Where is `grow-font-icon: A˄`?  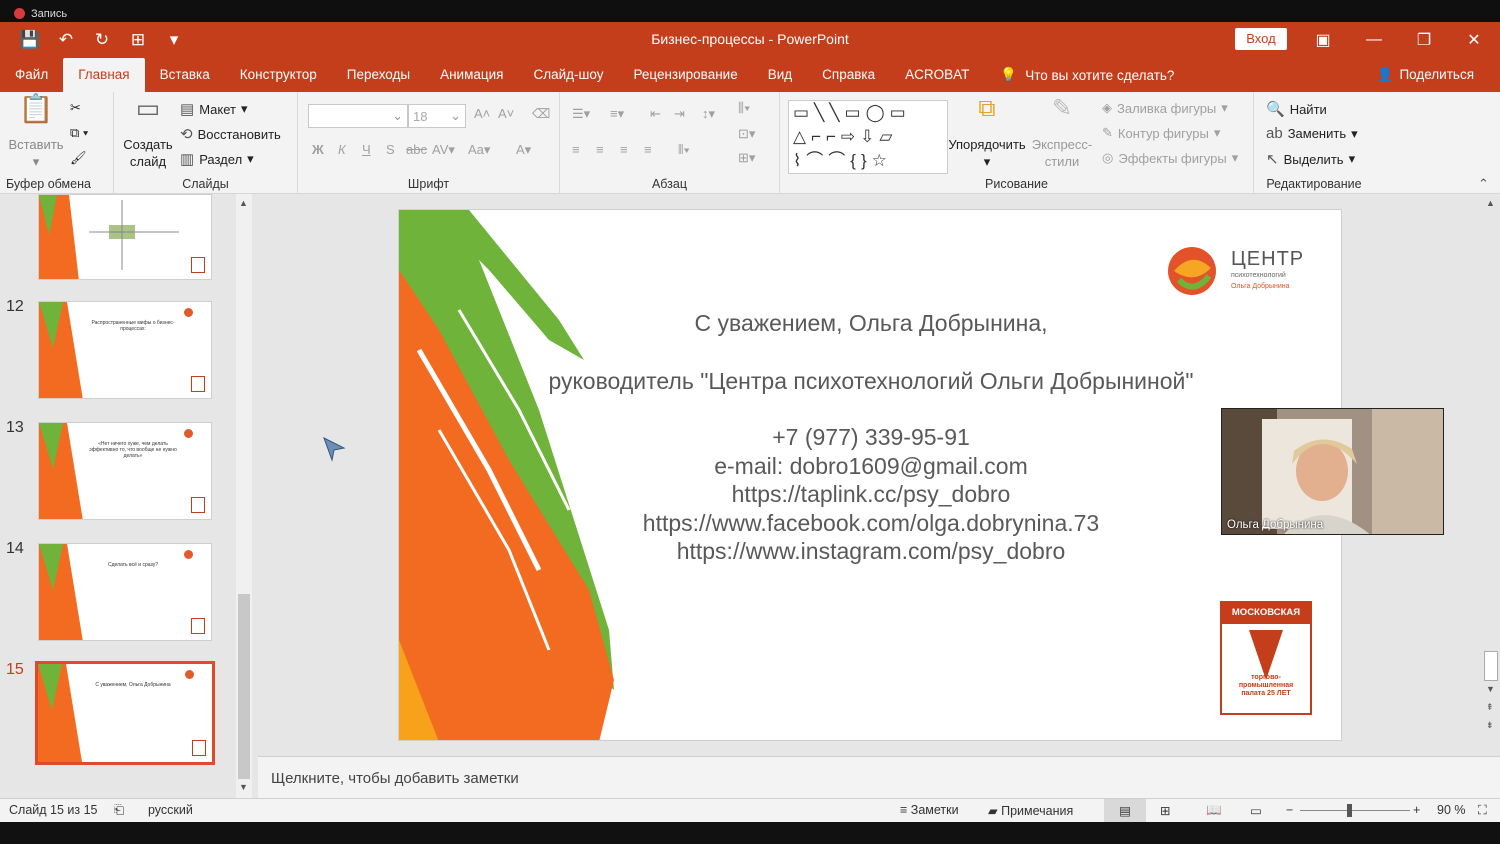
grow-font-icon: A˄ is located at coordinates (482, 113).